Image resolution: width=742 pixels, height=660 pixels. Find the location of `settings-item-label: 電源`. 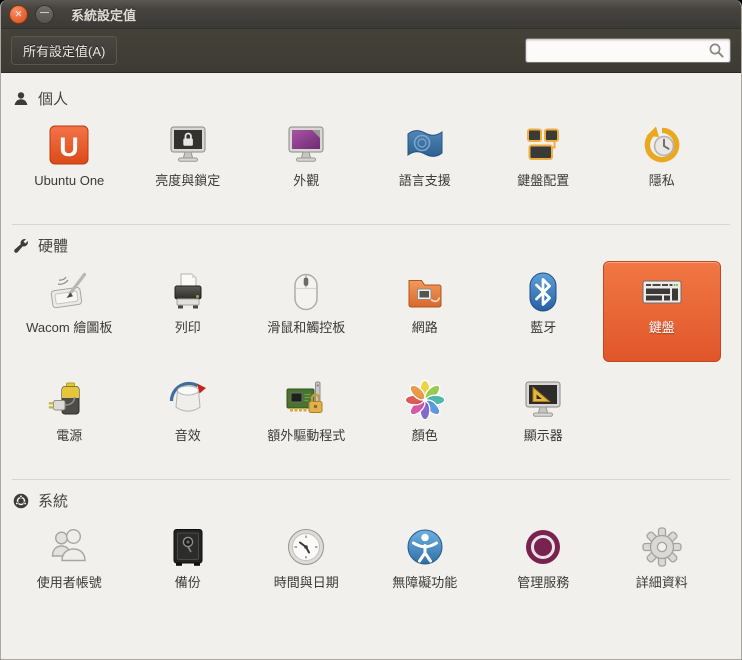

settings-item-label: 電源 is located at coordinates (69, 435).